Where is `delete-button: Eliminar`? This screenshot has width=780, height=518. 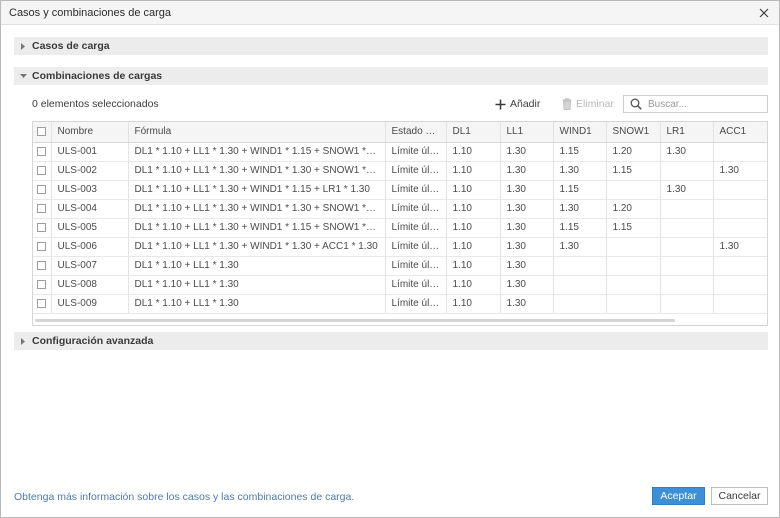
delete-button: Eliminar is located at coordinates (588, 104).